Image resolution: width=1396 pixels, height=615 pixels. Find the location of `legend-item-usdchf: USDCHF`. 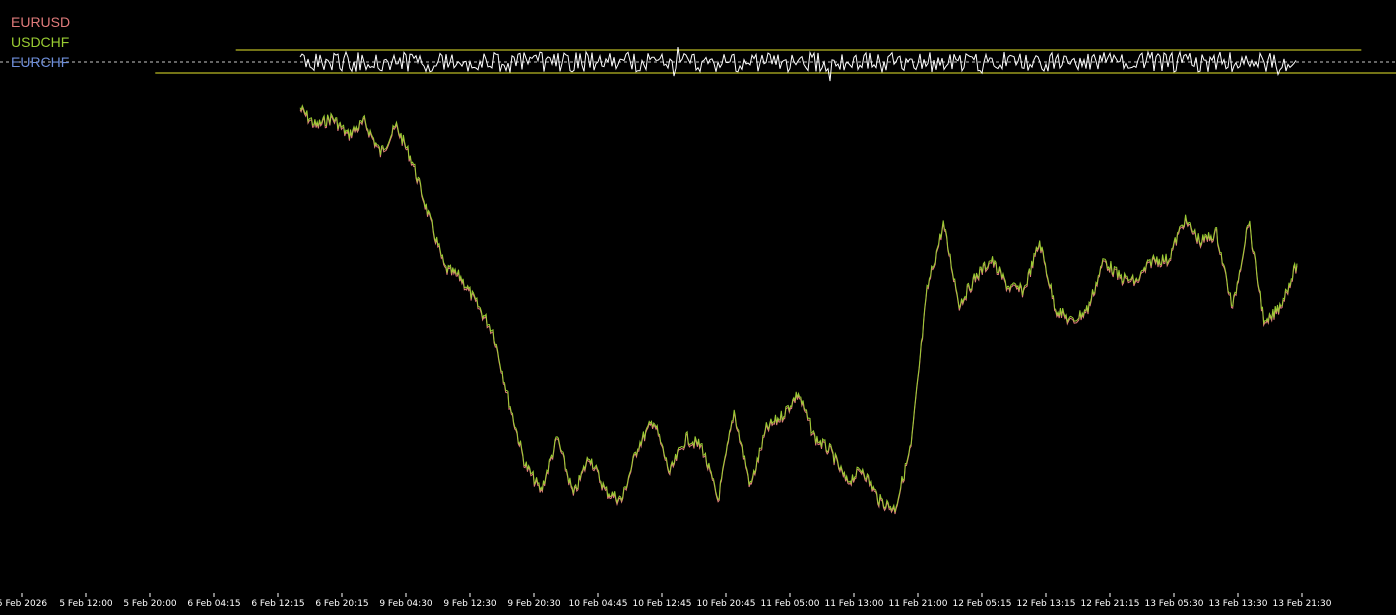

legend-item-usdchf: USDCHF is located at coordinates (40, 42).